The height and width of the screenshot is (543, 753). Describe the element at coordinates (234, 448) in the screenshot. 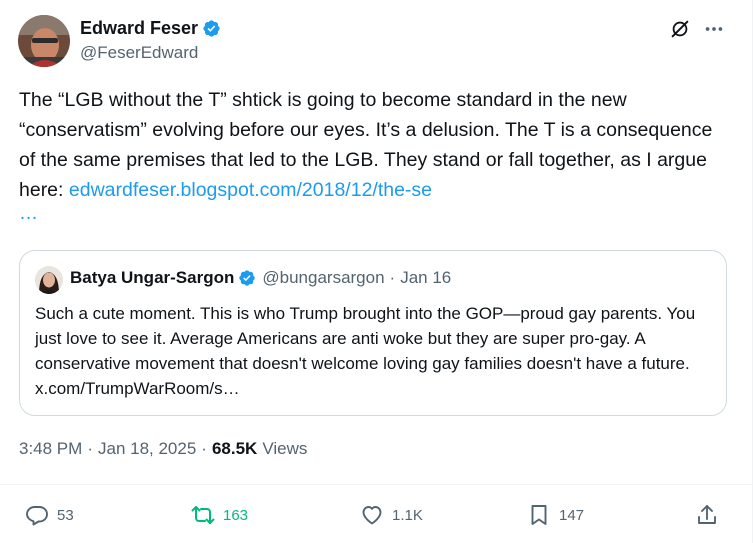

I see `views-count: 68.5K` at that location.